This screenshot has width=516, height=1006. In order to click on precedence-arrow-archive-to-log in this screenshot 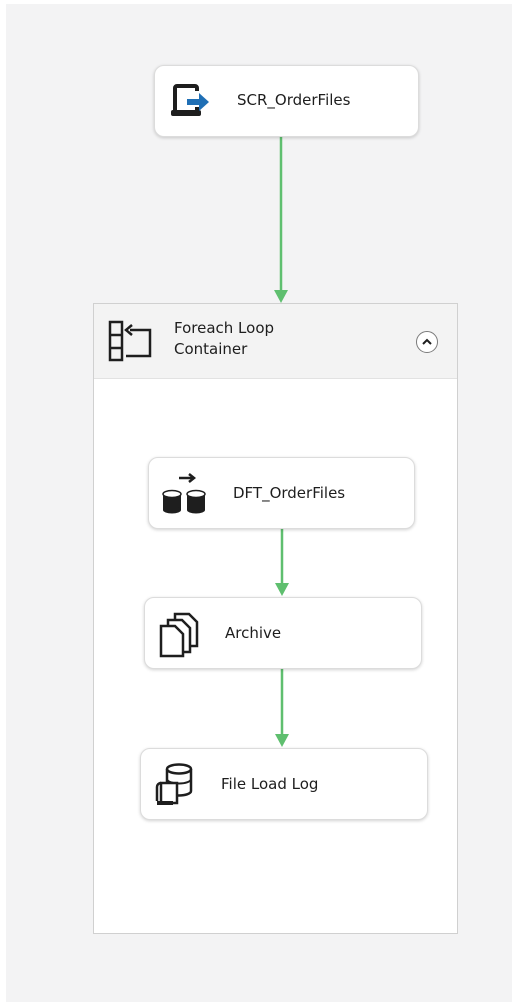, I will do `click(282, 708)`.